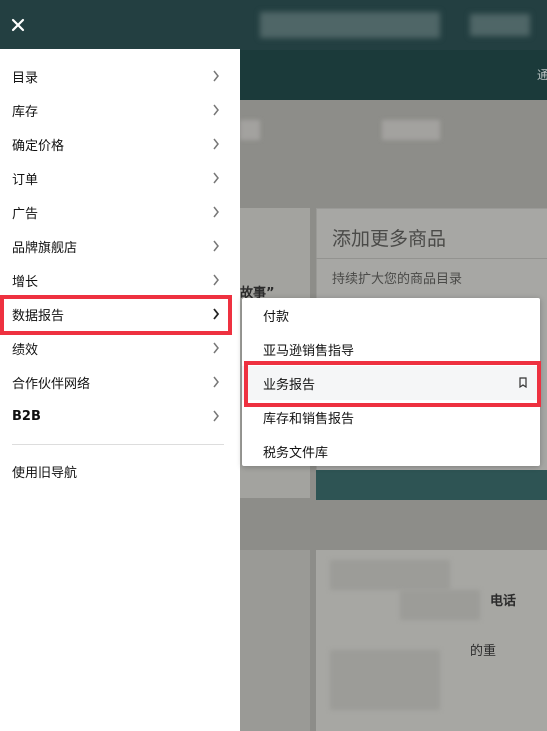  Describe the element at coordinates (309, 351) in the screenshot. I see `submenu-item-label: 亚马逊销售指导` at that location.